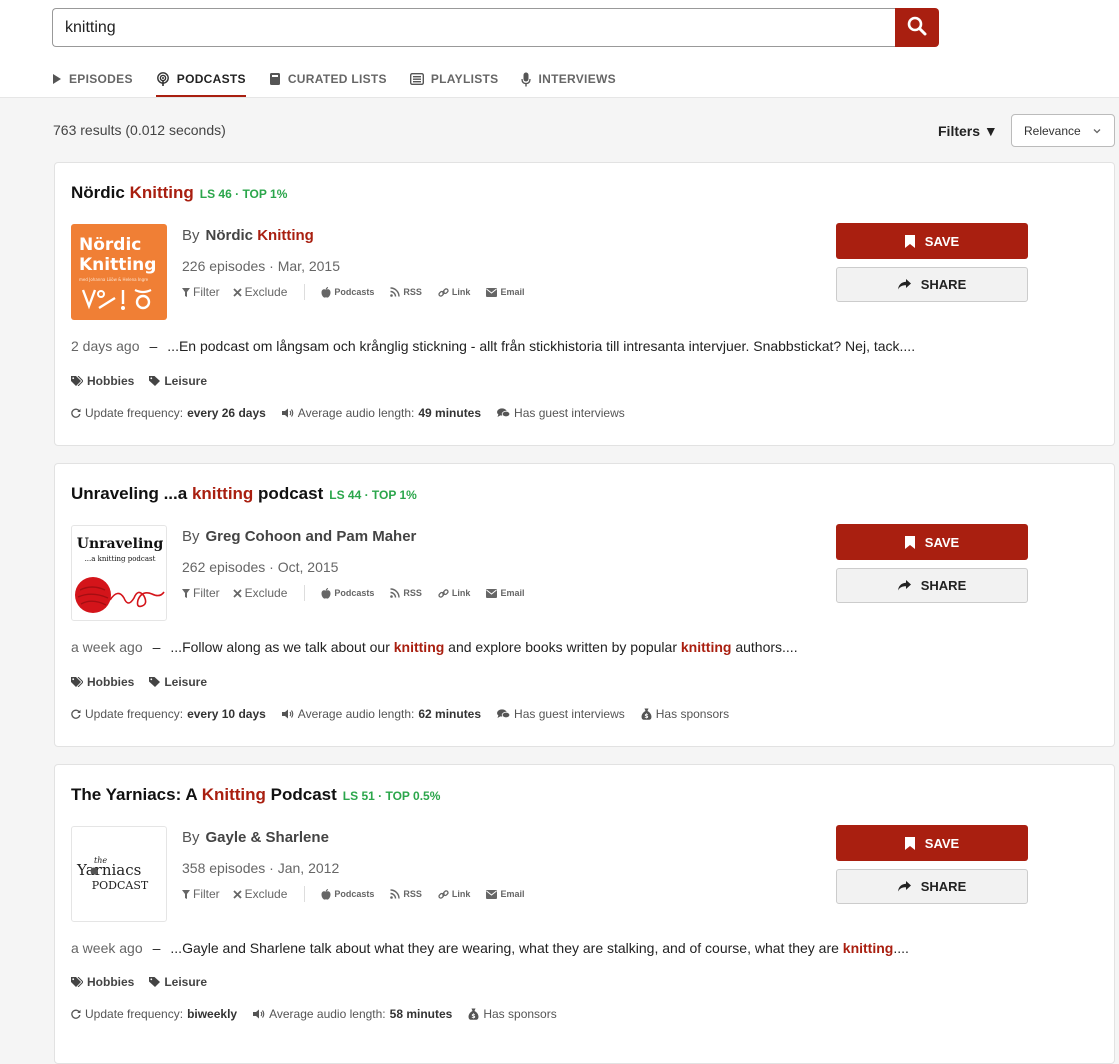  What do you see at coordinates (260, 235) in the screenshot?
I see `author-link: Nördic Knitting` at bounding box center [260, 235].